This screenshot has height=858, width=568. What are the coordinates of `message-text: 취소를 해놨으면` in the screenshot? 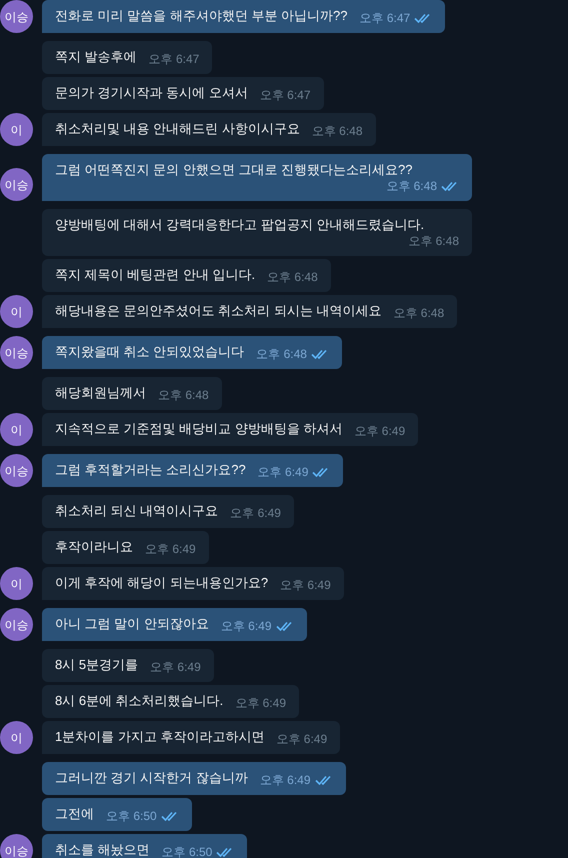 It's located at (102, 849).